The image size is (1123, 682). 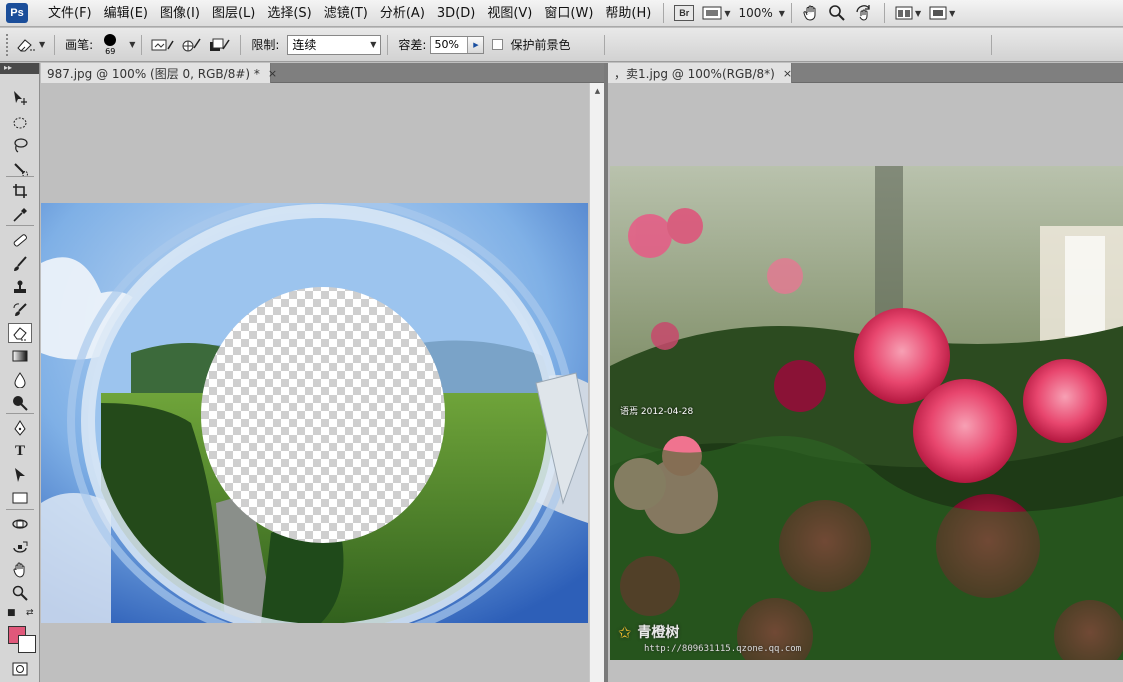 What do you see at coordinates (27, 644) in the screenshot?
I see `background-color-swatch` at bounding box center [27, 644].